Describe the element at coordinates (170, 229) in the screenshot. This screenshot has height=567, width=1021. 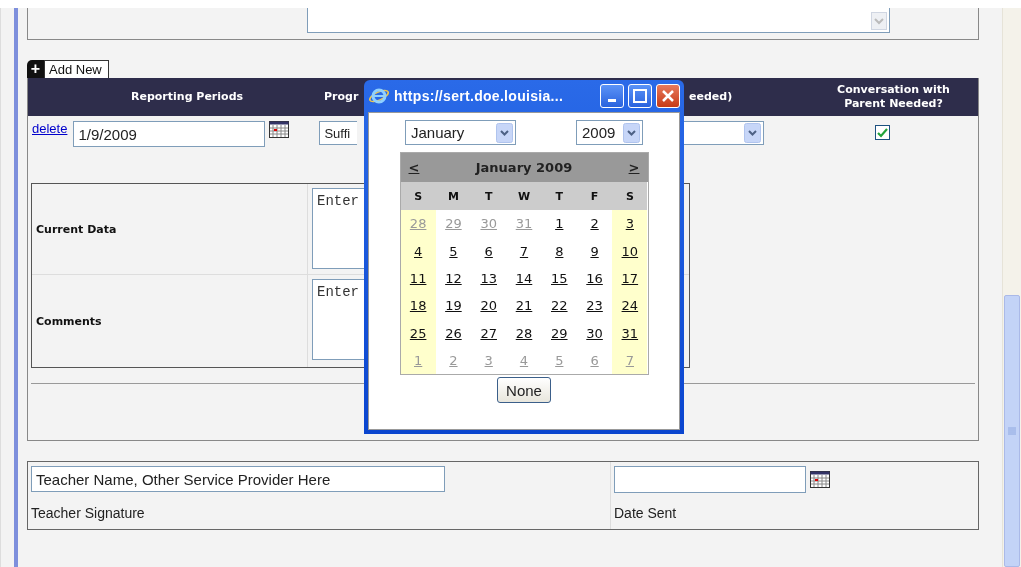
I see `field-label: Current Data` at that location.